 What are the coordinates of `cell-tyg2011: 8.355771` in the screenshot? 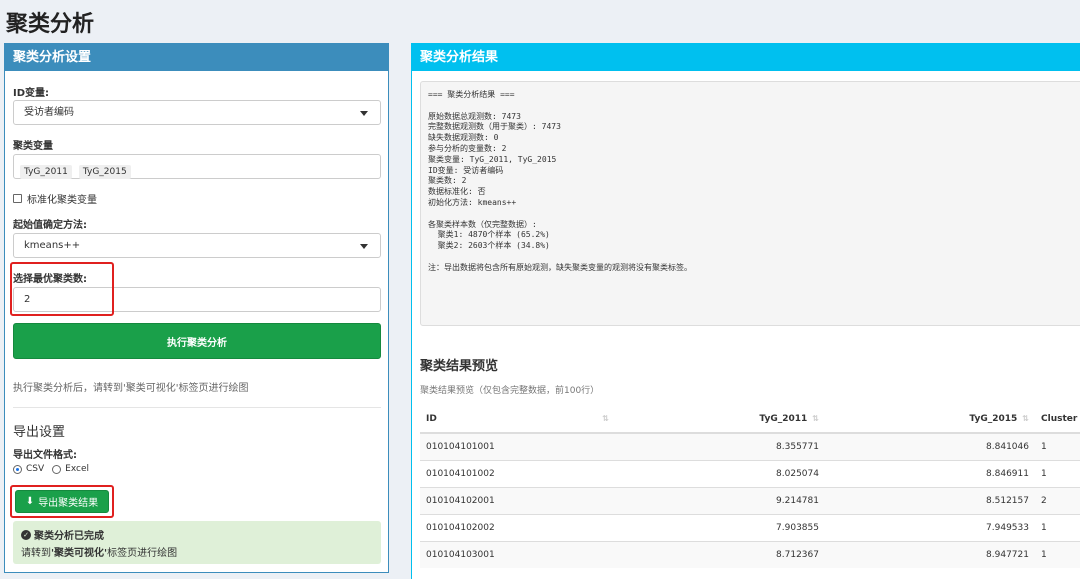 It's located at (720, 446).